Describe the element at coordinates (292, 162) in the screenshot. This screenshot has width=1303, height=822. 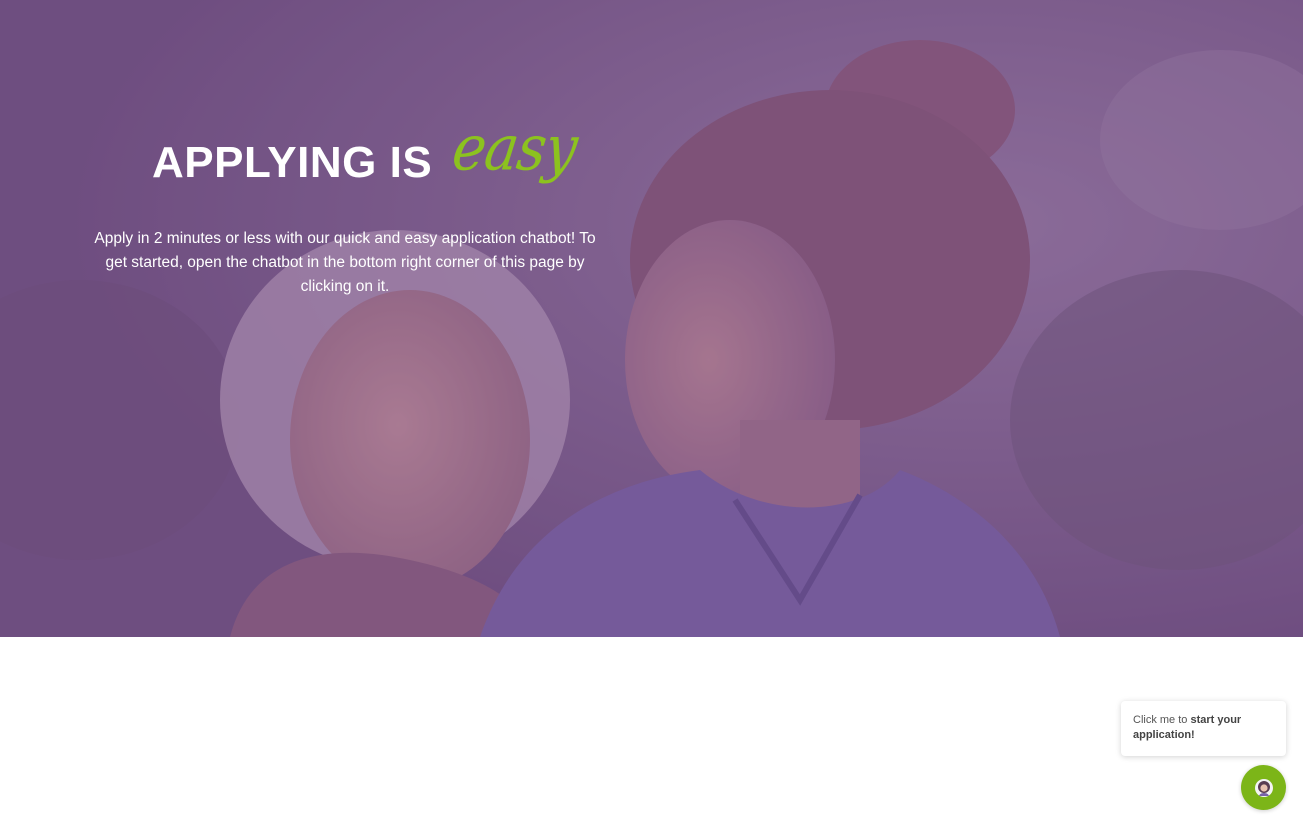
I see `heading-bold-text: APPLYING IS` at that location.